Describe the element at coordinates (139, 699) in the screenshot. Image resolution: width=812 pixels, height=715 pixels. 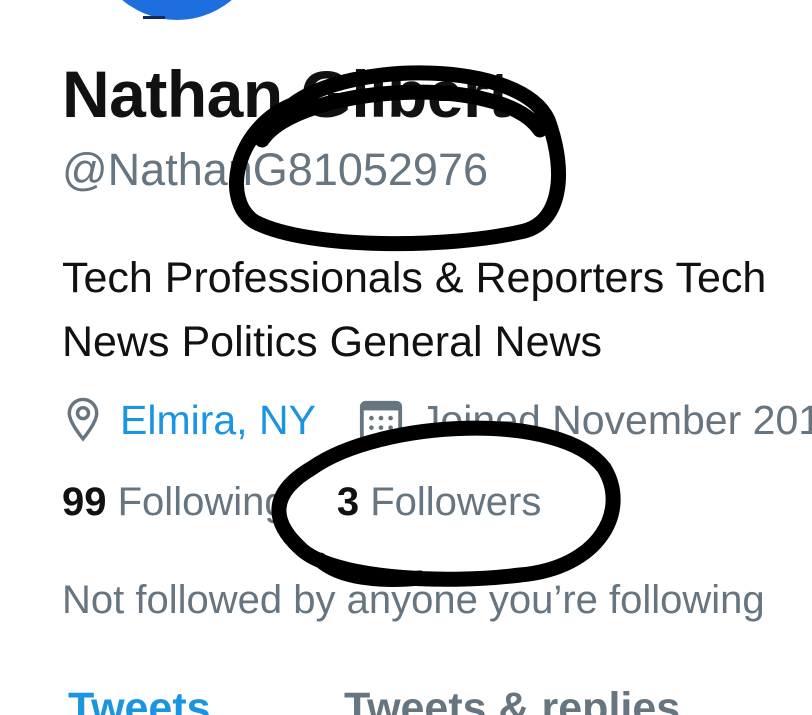
I see `tab-tweets: Tweets` at that location.